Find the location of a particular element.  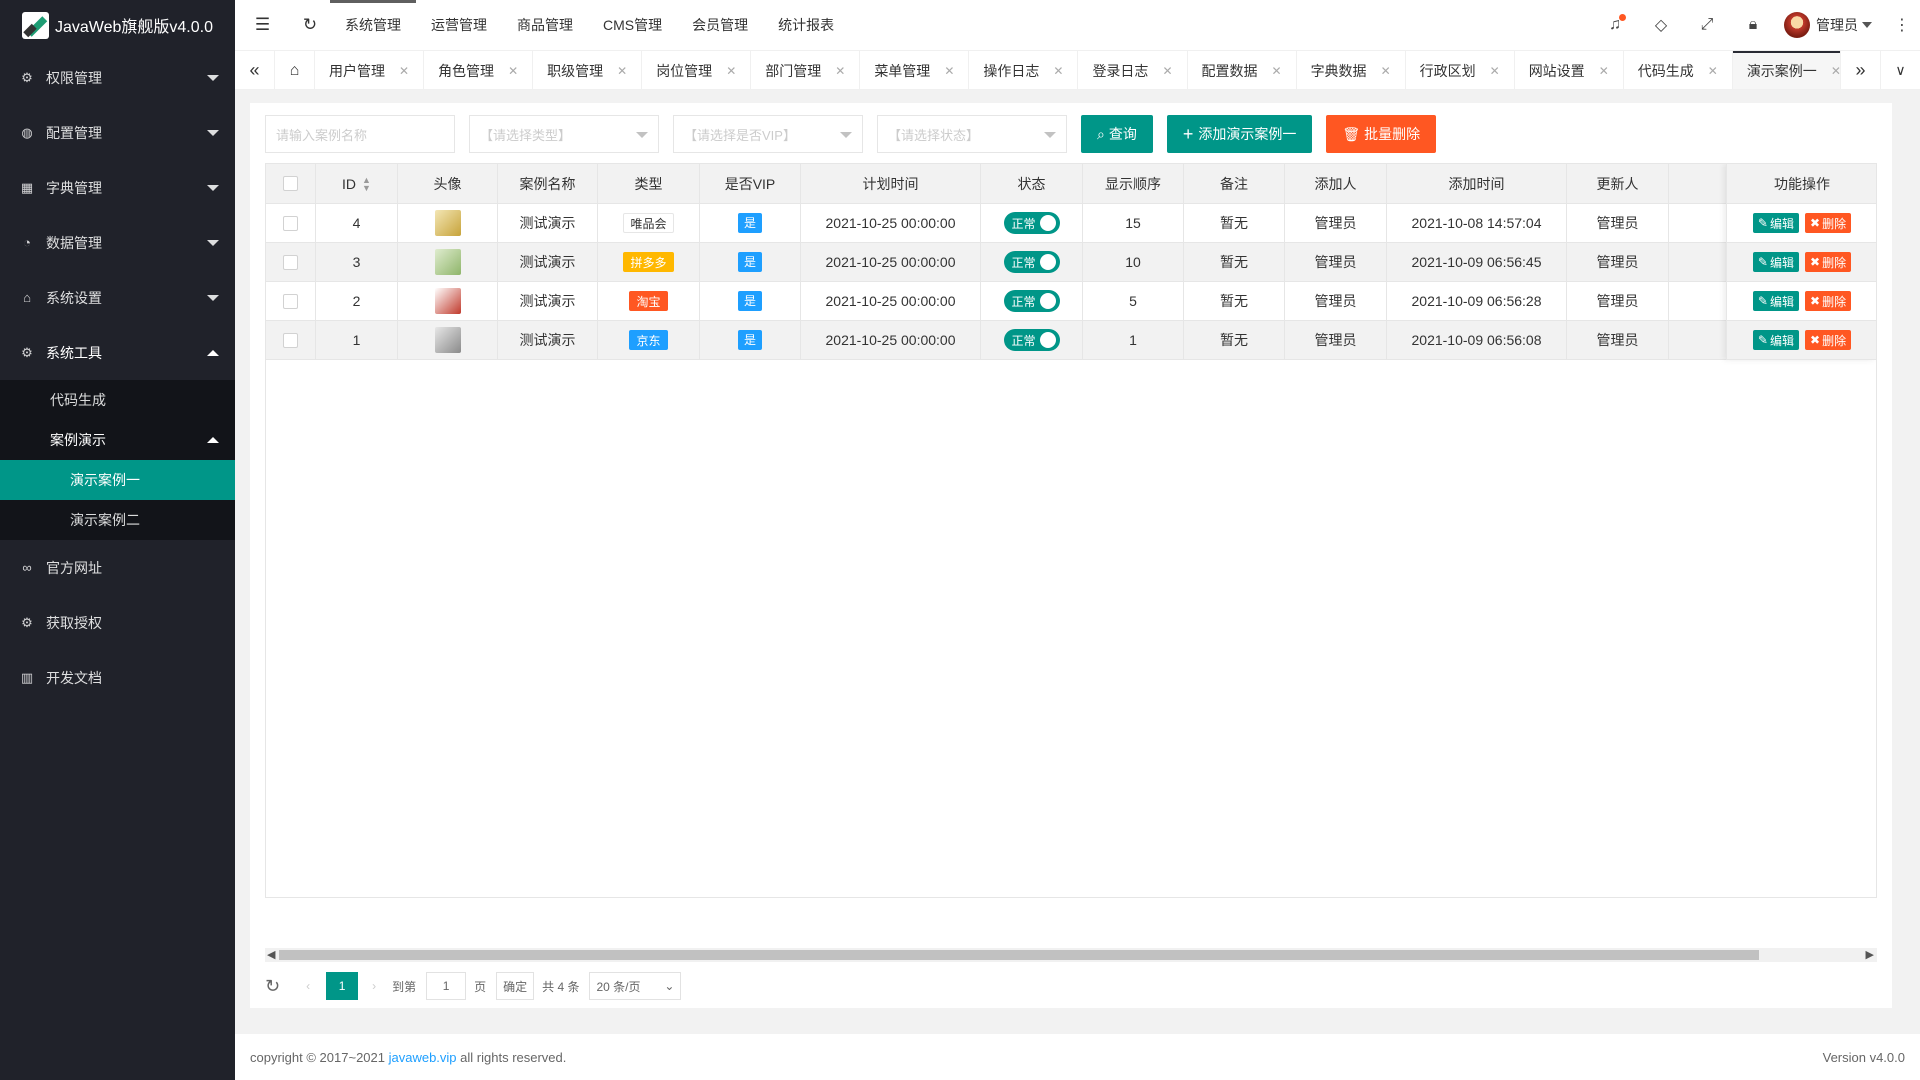

menu-license: ⚙ 获取授权 is located at coordinates (117, 622).